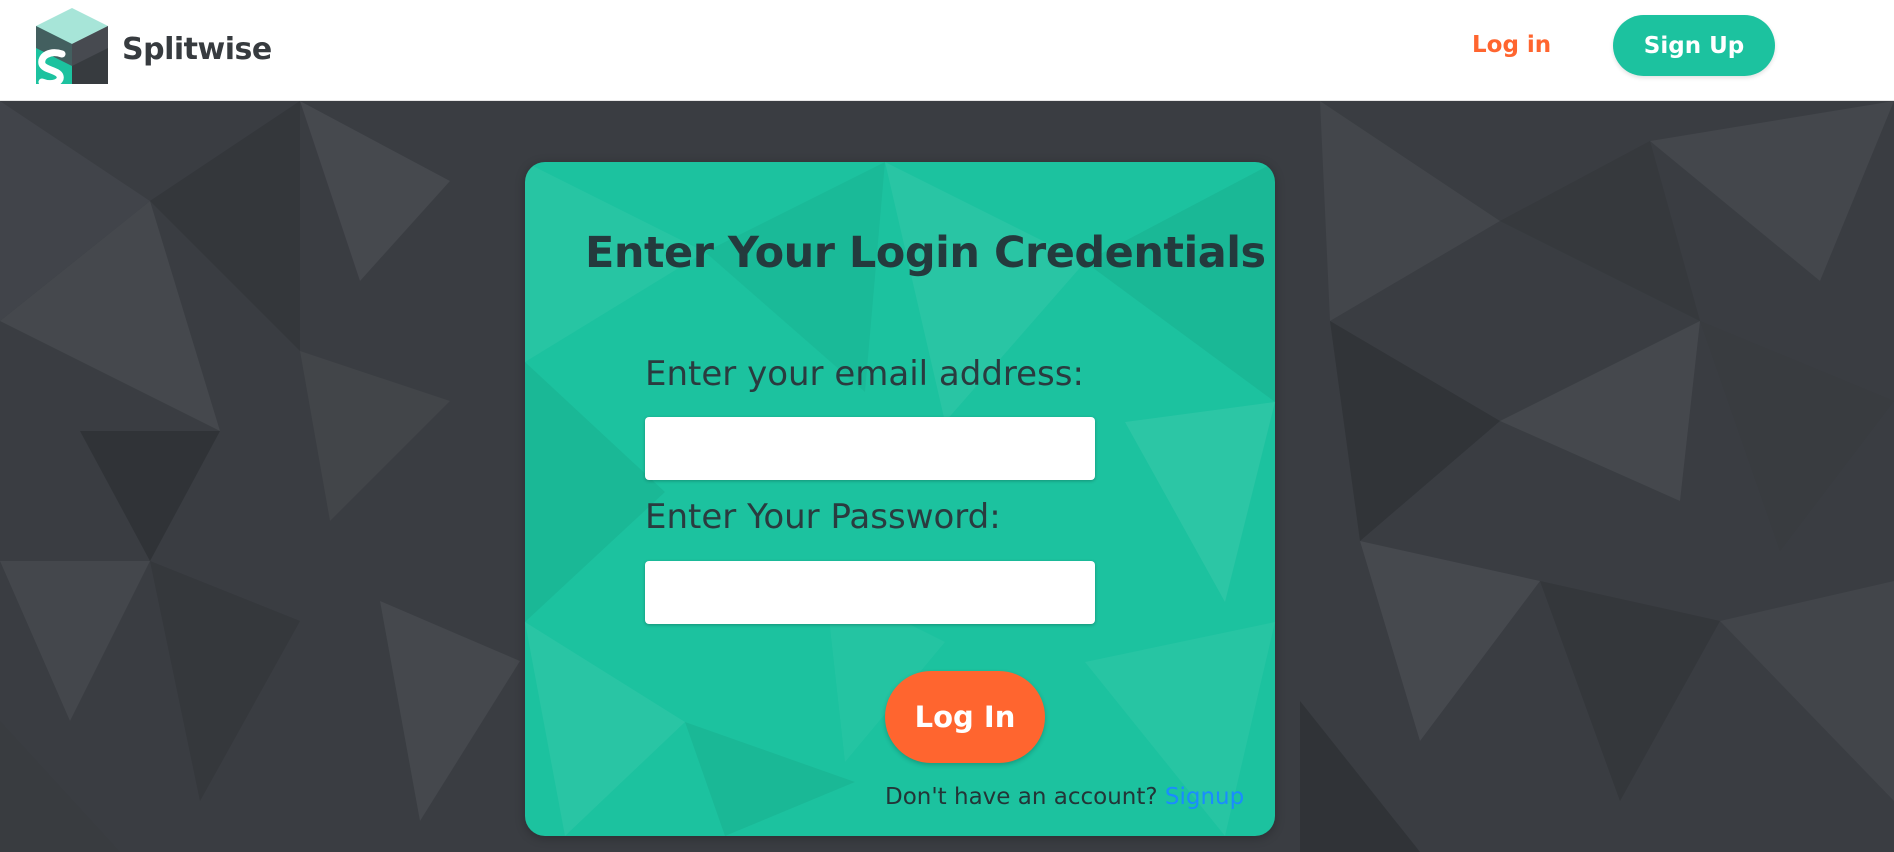  What do you see at coordinates (947, 50) in the screenshot?
I see `top-navigation-bar: Splitwise Log in Sign Up` at bounding box center [947, 50].